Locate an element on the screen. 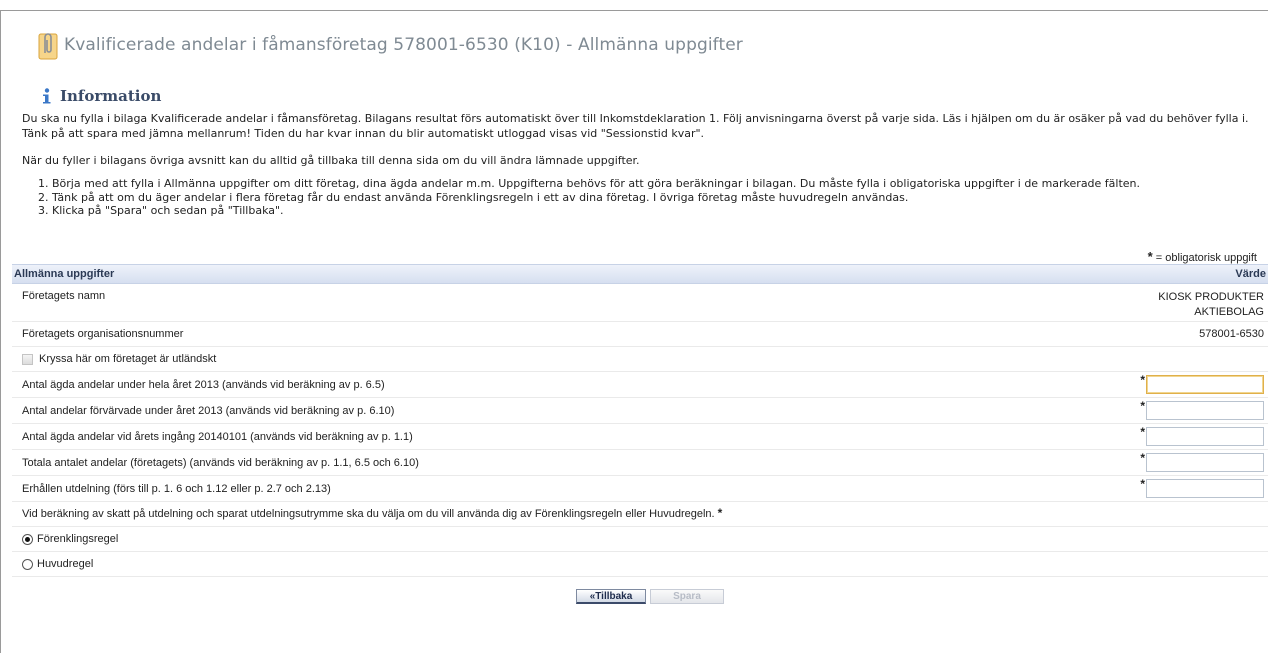 Image resolution: width=1268 pixels, height=653 pixels. table-header-label: Allmänna uppgifter is located at coordinates (64, 274).